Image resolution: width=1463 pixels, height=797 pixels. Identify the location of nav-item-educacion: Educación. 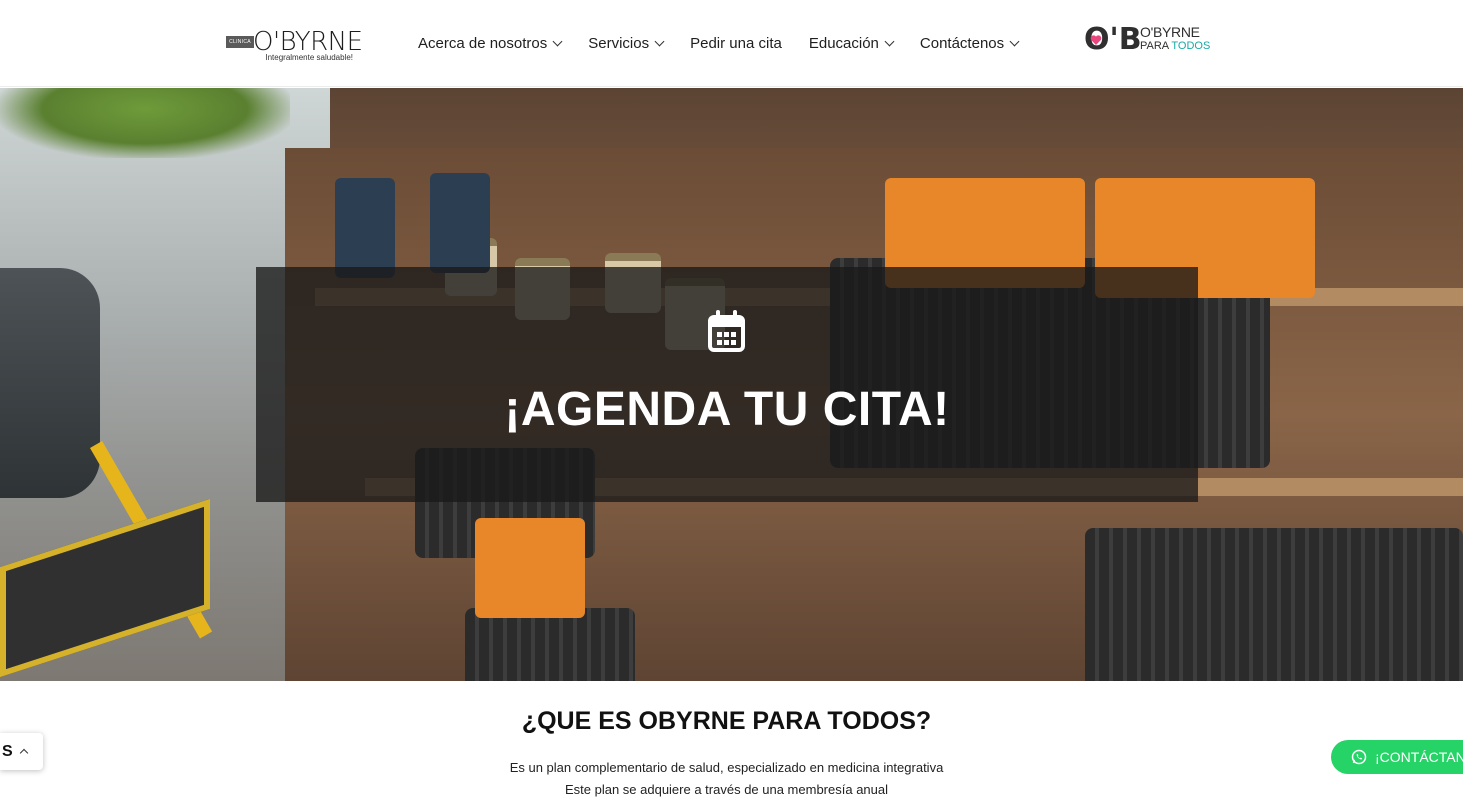
(851, 43).